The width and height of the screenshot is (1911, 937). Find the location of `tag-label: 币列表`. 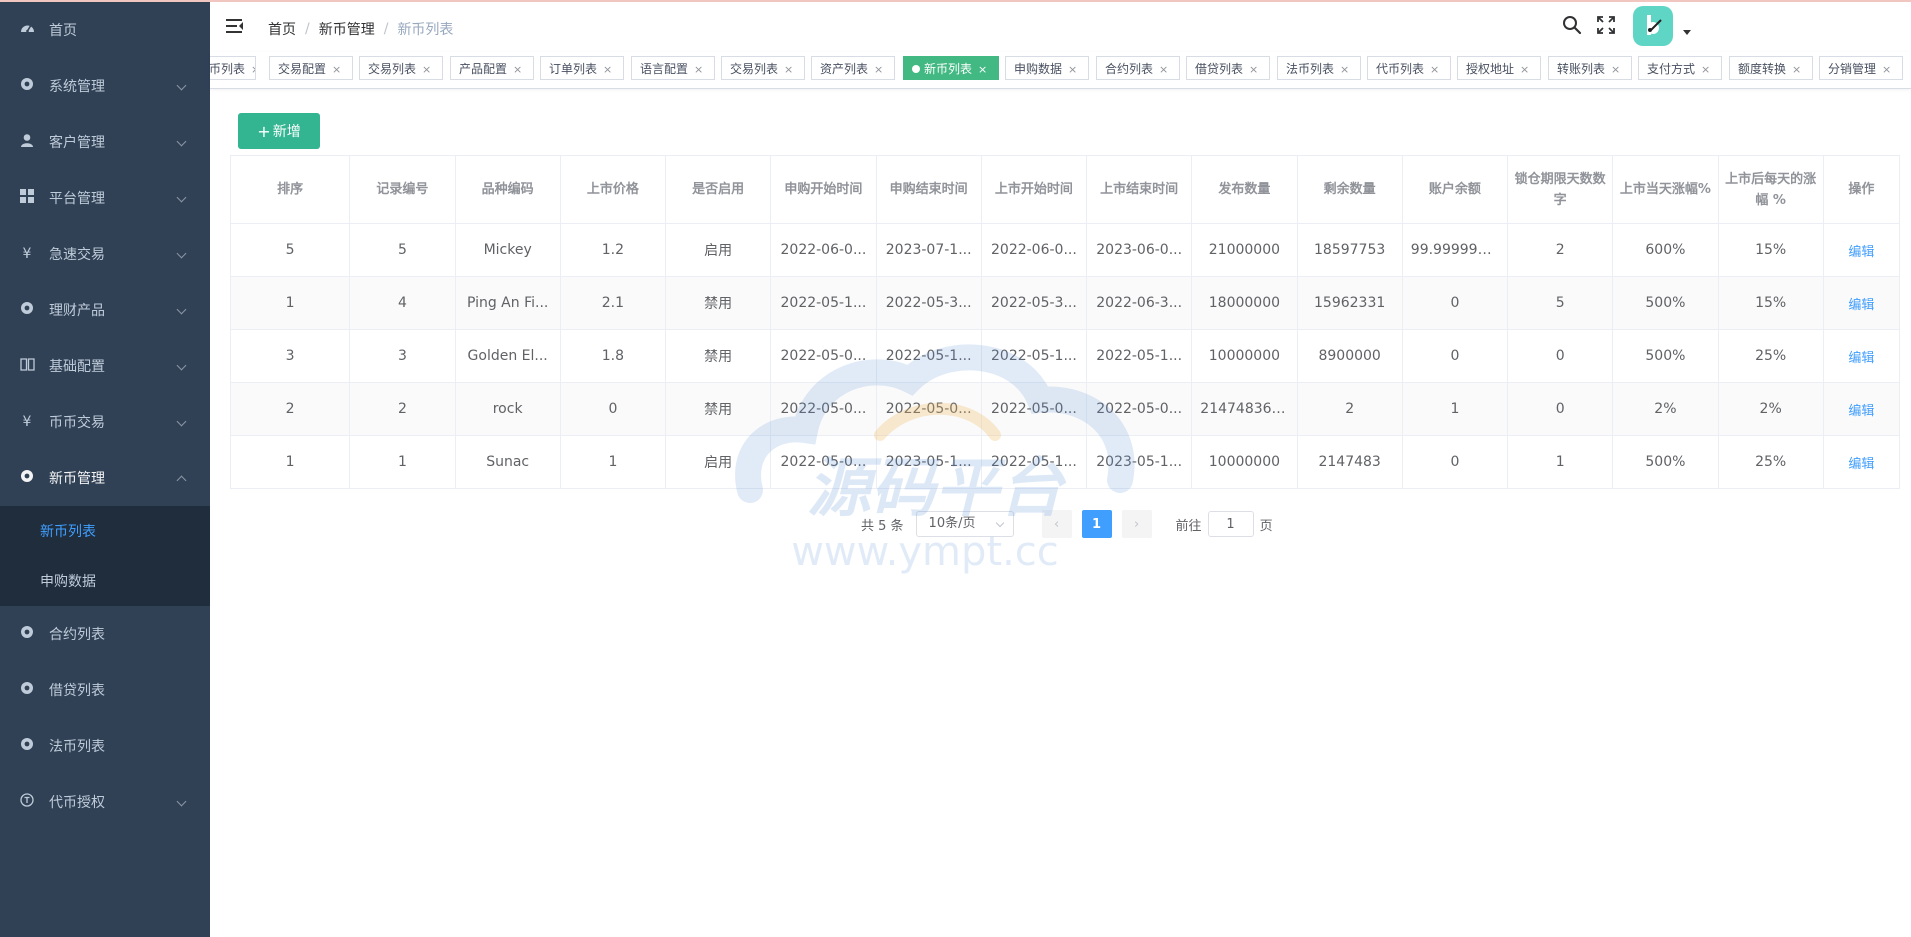

tag-label: 币列表 is located at coordinates (228, 69).